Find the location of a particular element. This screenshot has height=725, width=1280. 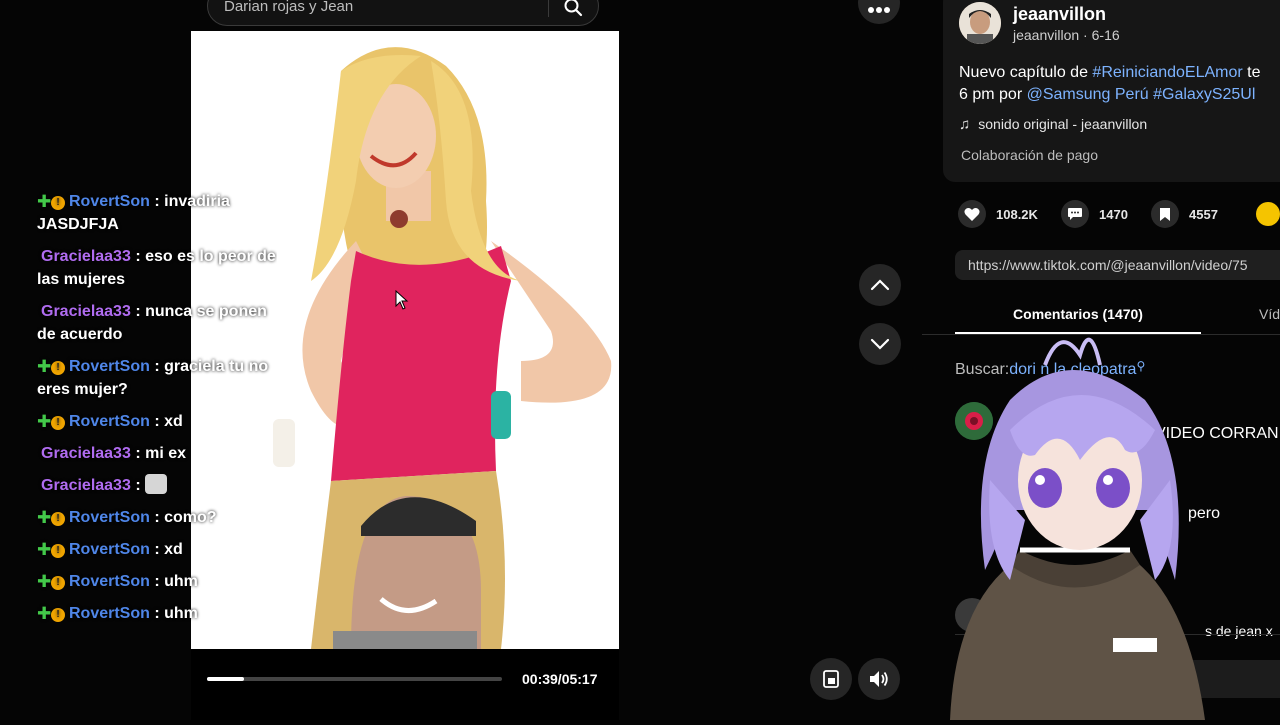

share-icon is located at coordinates (1268, 214).